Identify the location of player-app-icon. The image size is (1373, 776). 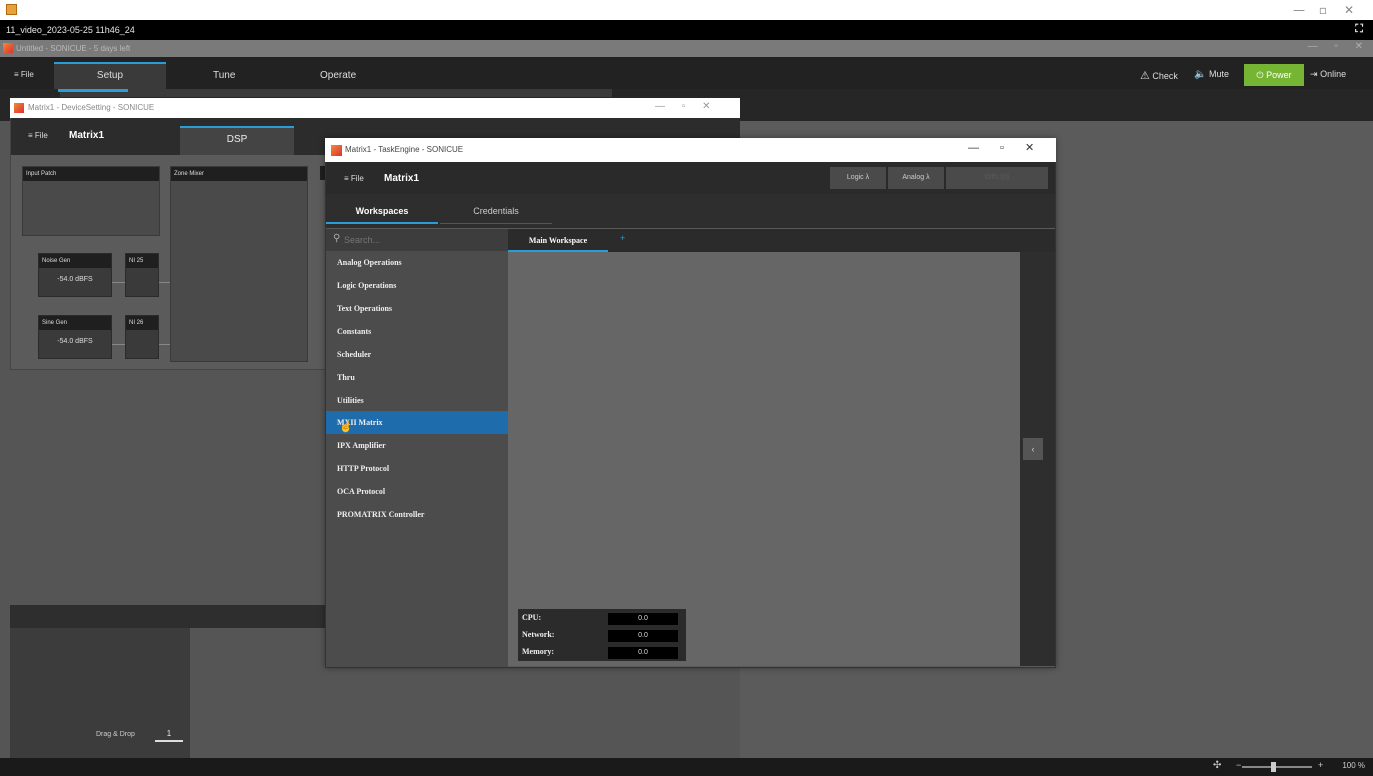
(11, 9).